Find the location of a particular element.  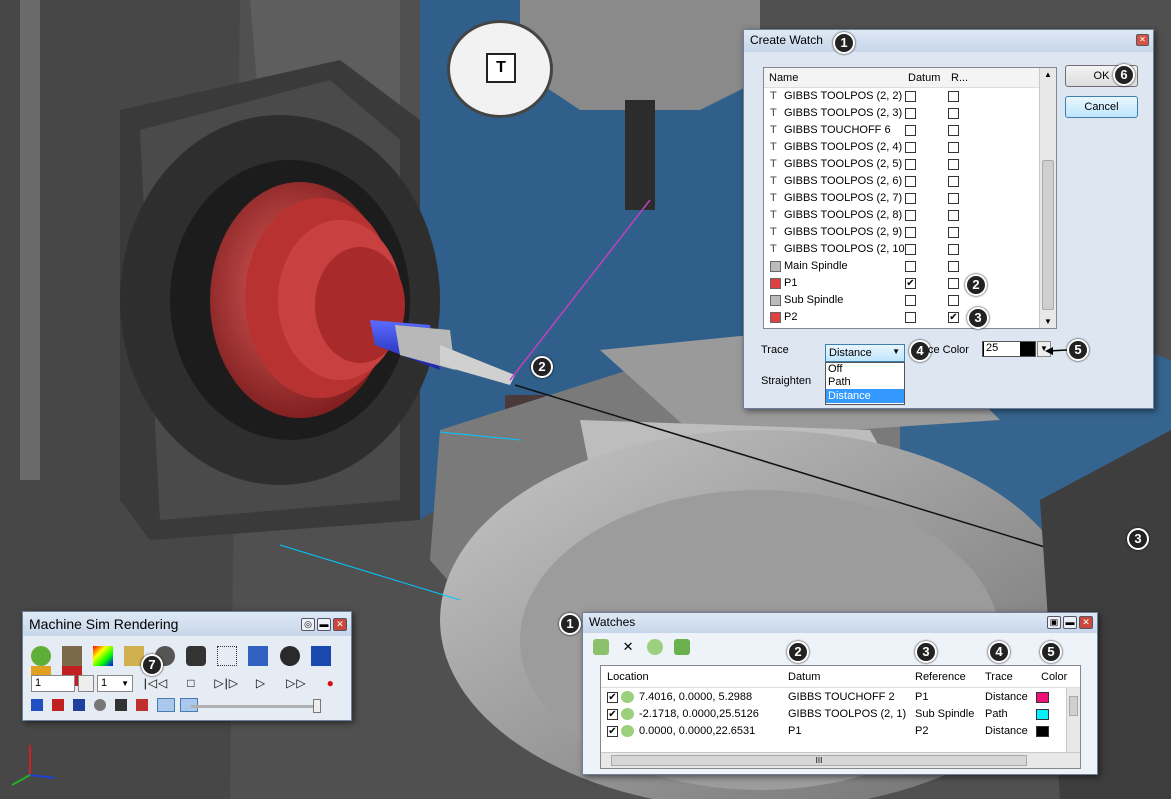

stop-icon: □ is located at coordinates (191, 683).